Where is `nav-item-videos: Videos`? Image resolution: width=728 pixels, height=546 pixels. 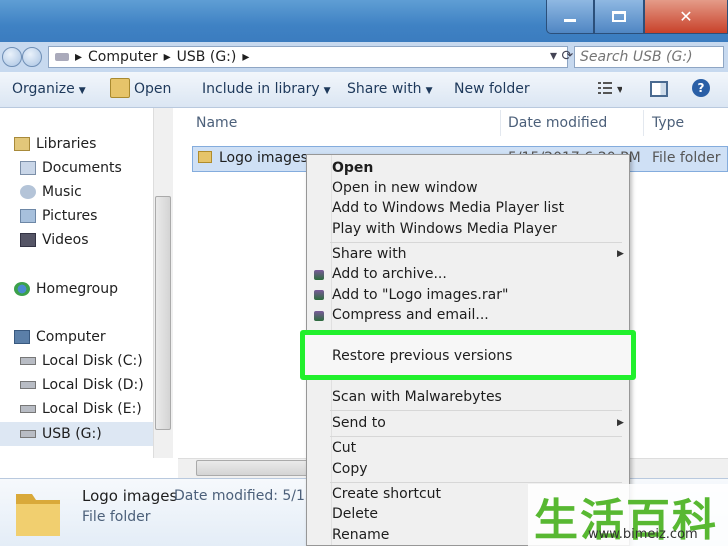
nav-item-videos: Videos is located at coordinates (54, 240).